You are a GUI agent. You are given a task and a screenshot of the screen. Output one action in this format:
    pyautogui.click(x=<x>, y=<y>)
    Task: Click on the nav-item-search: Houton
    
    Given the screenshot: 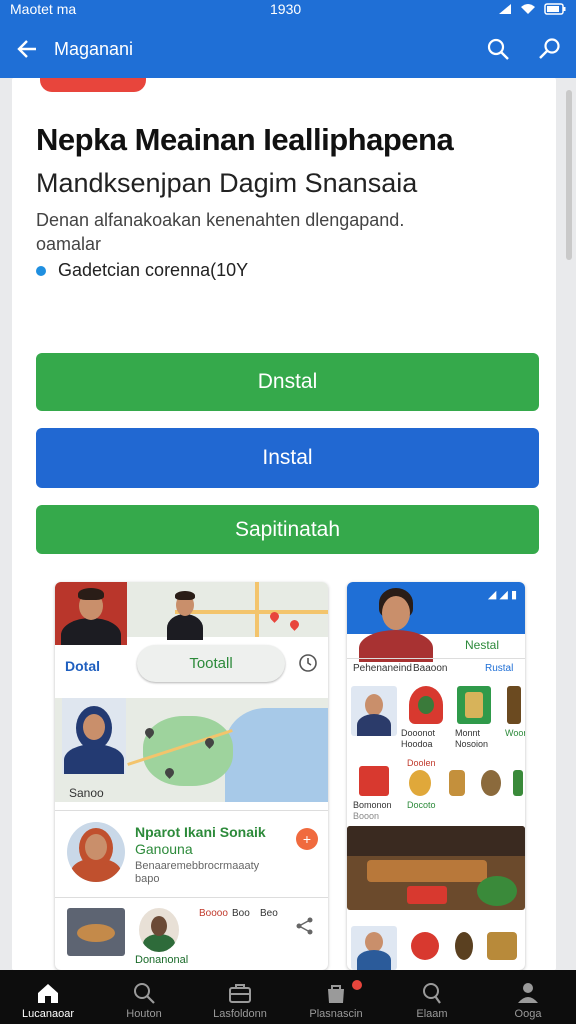 What is the action you would take?
    pyautogui.click(x=144, y=997)
    